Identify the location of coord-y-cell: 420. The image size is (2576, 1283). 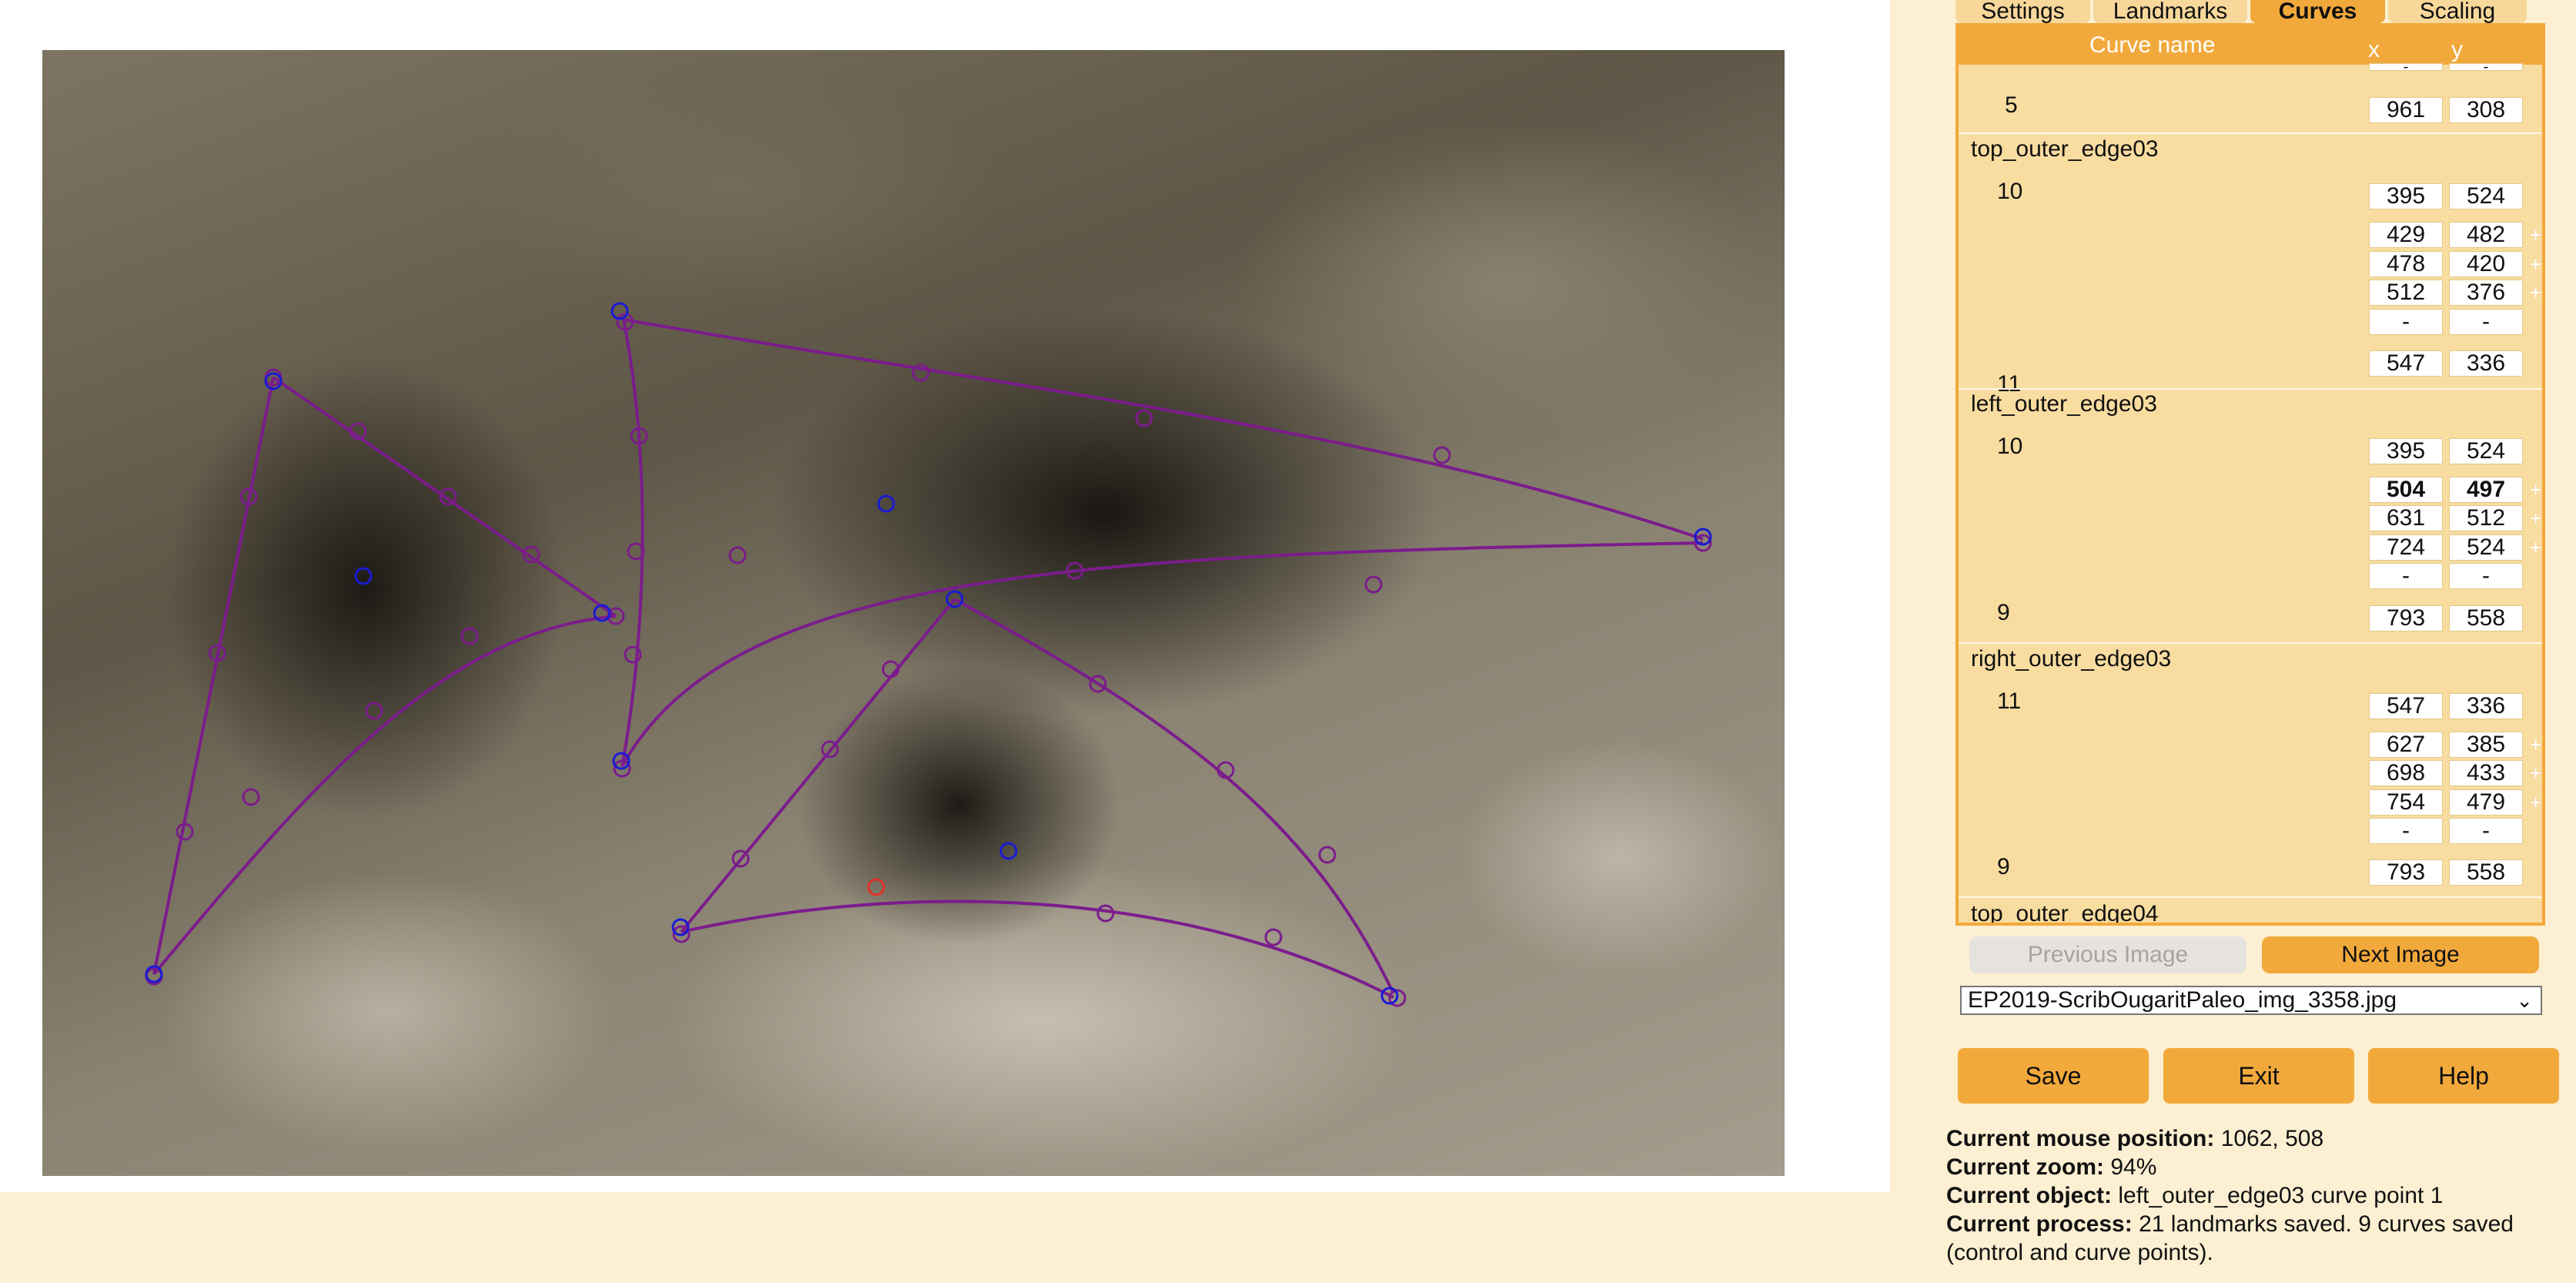
(2486, 264).